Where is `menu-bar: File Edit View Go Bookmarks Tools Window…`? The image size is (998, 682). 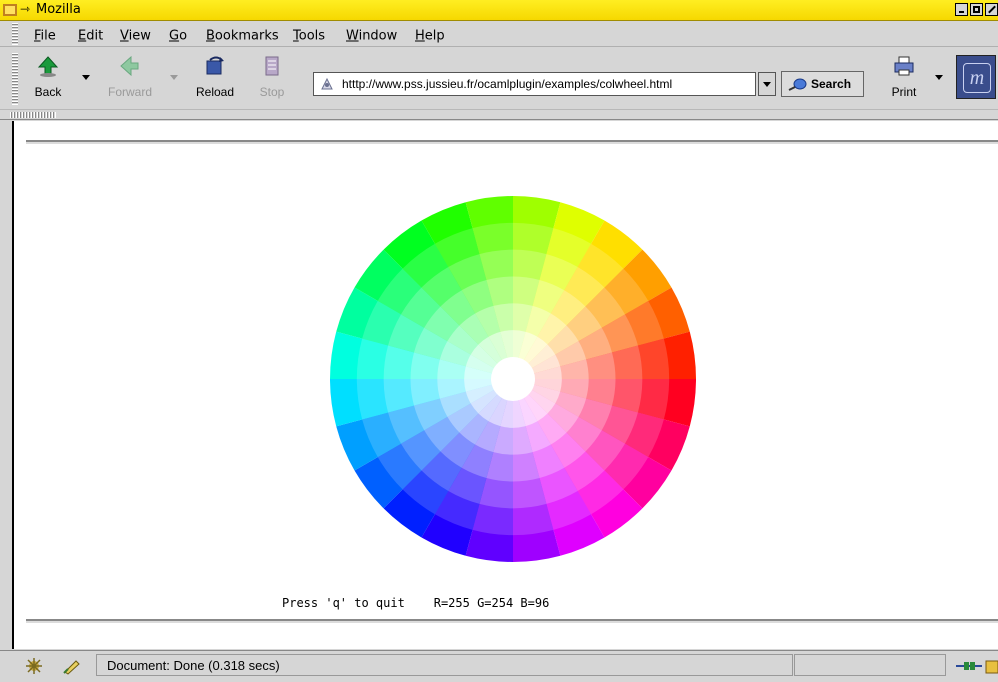 menu-bar: File Edit View Go Bookmarks Tools Window… is located at coordinates (499, 34).